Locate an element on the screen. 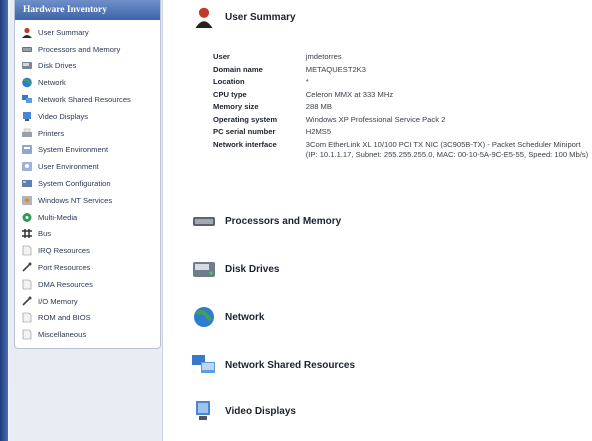 This screenshot has width=592, height=441. sidebar-item-label: Miscellaneous is located at coordinates (62, 335).